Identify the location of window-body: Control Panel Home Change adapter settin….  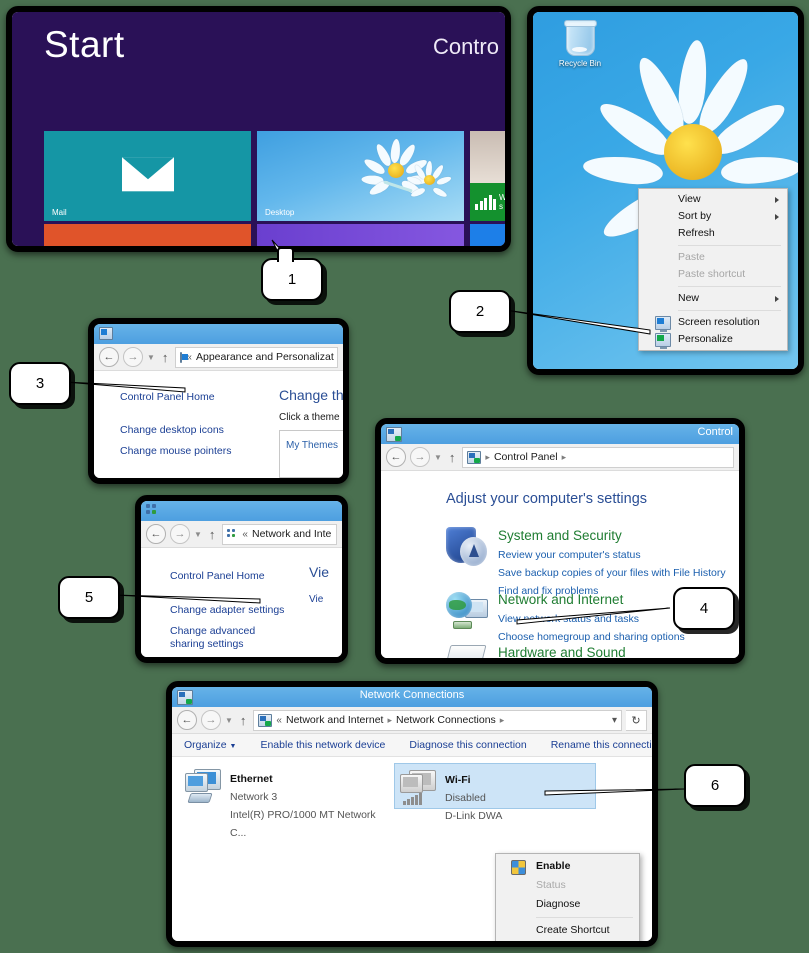
(241, 602).